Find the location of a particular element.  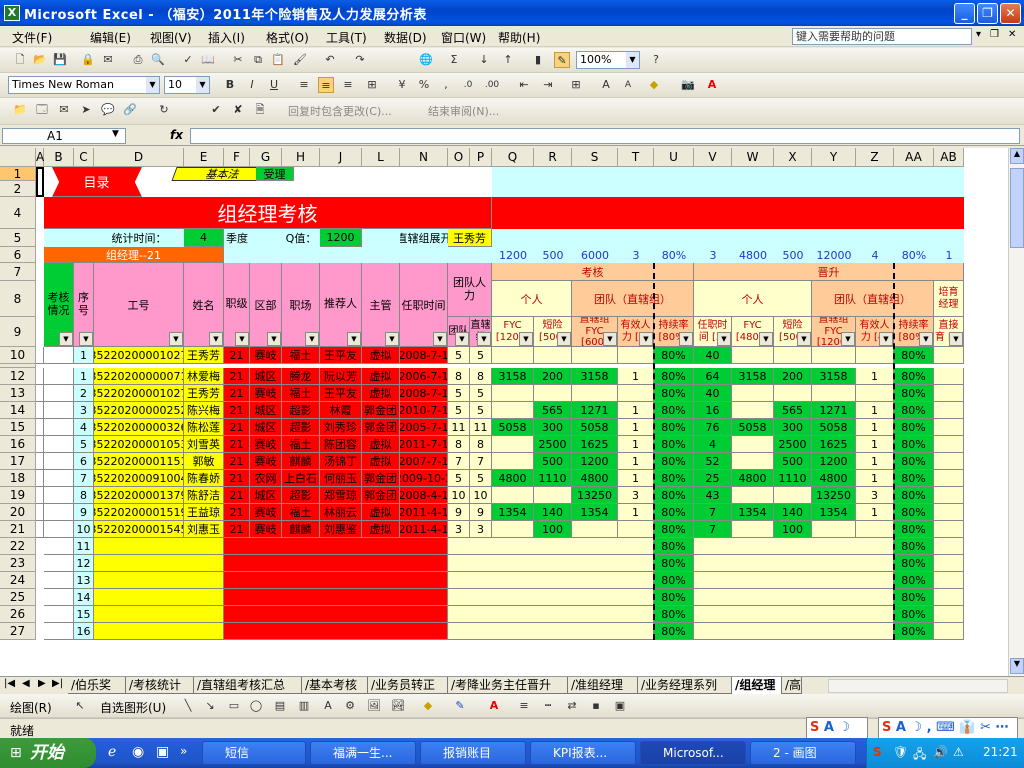

cell-ref: 林丽云 is located at coordinates (341, 512).